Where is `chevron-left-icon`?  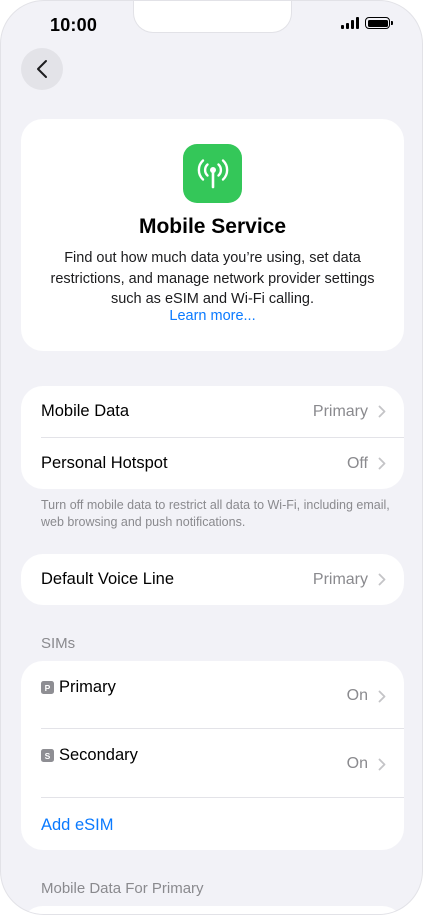 chevron-left-icon is located at coordinates (42, 69).